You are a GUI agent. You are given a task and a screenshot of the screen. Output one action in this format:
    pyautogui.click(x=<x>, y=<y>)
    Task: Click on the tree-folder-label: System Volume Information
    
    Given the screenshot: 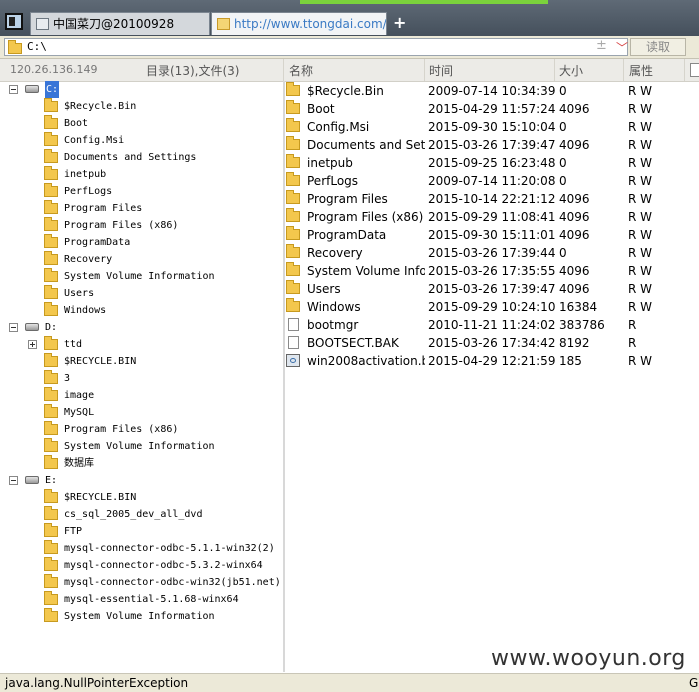 What is the action you would take?
    pyautogui.click(x=139, y=446)
    